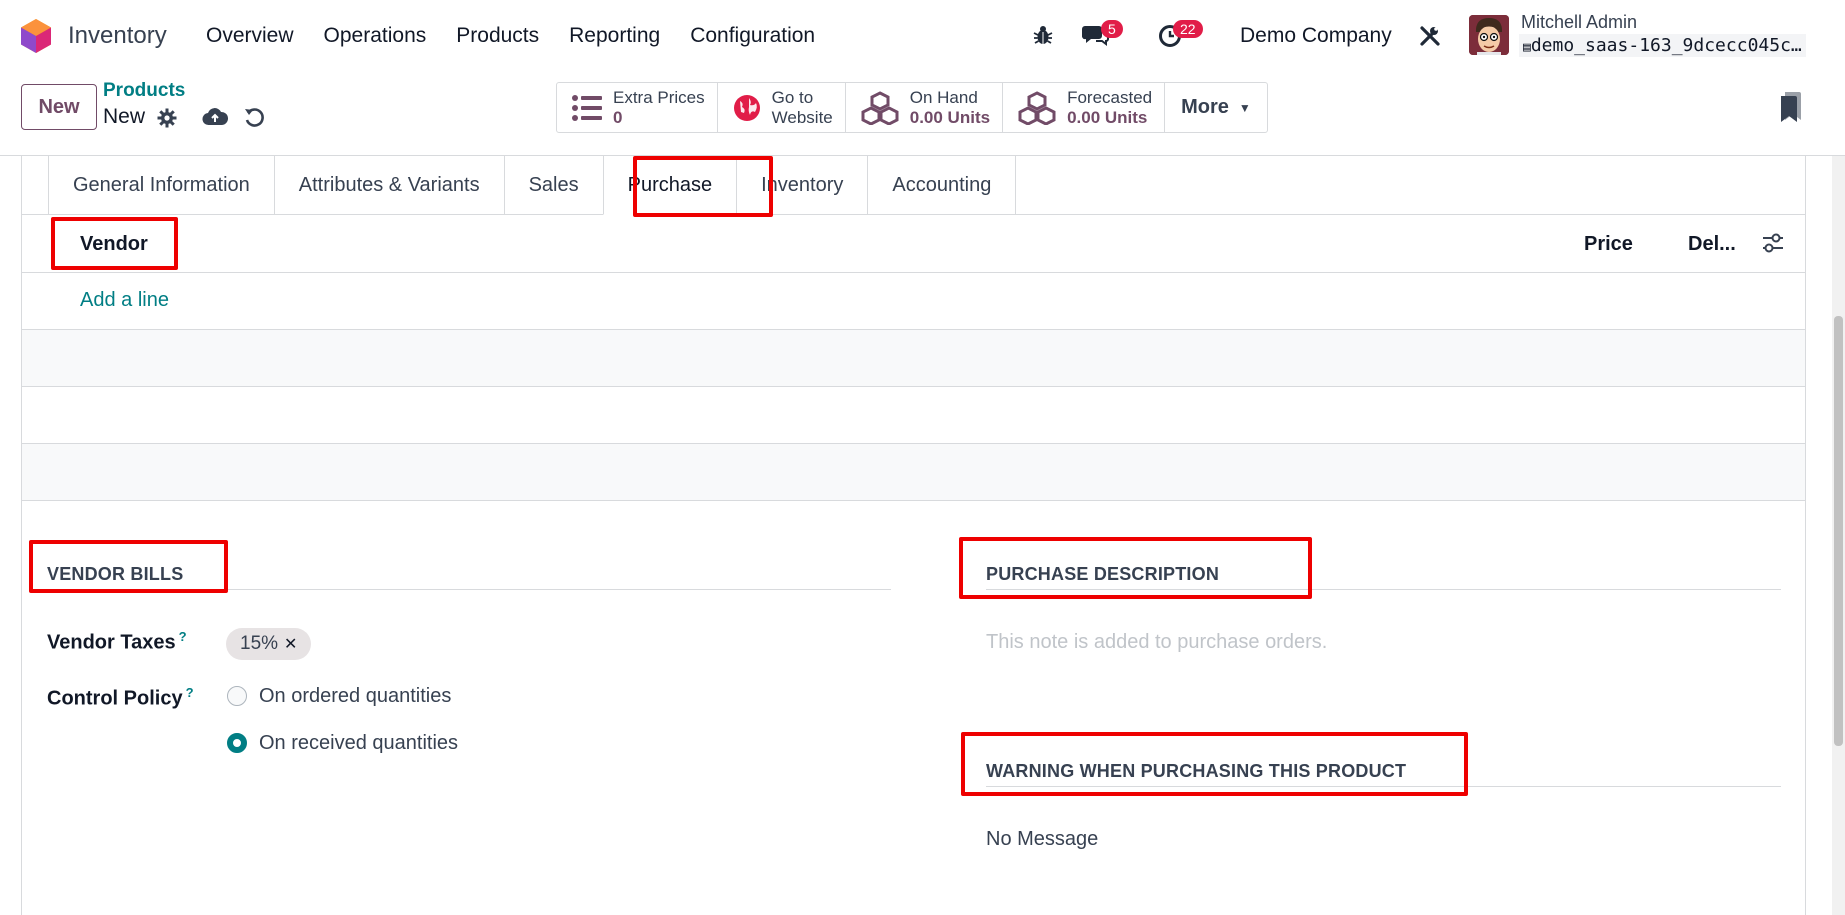 The height and width of the screenshot is (915, 1845). Describe the element at coordinates (1244, 107) in the screenshot. I see `caret-down-icon: ▼` at that location.